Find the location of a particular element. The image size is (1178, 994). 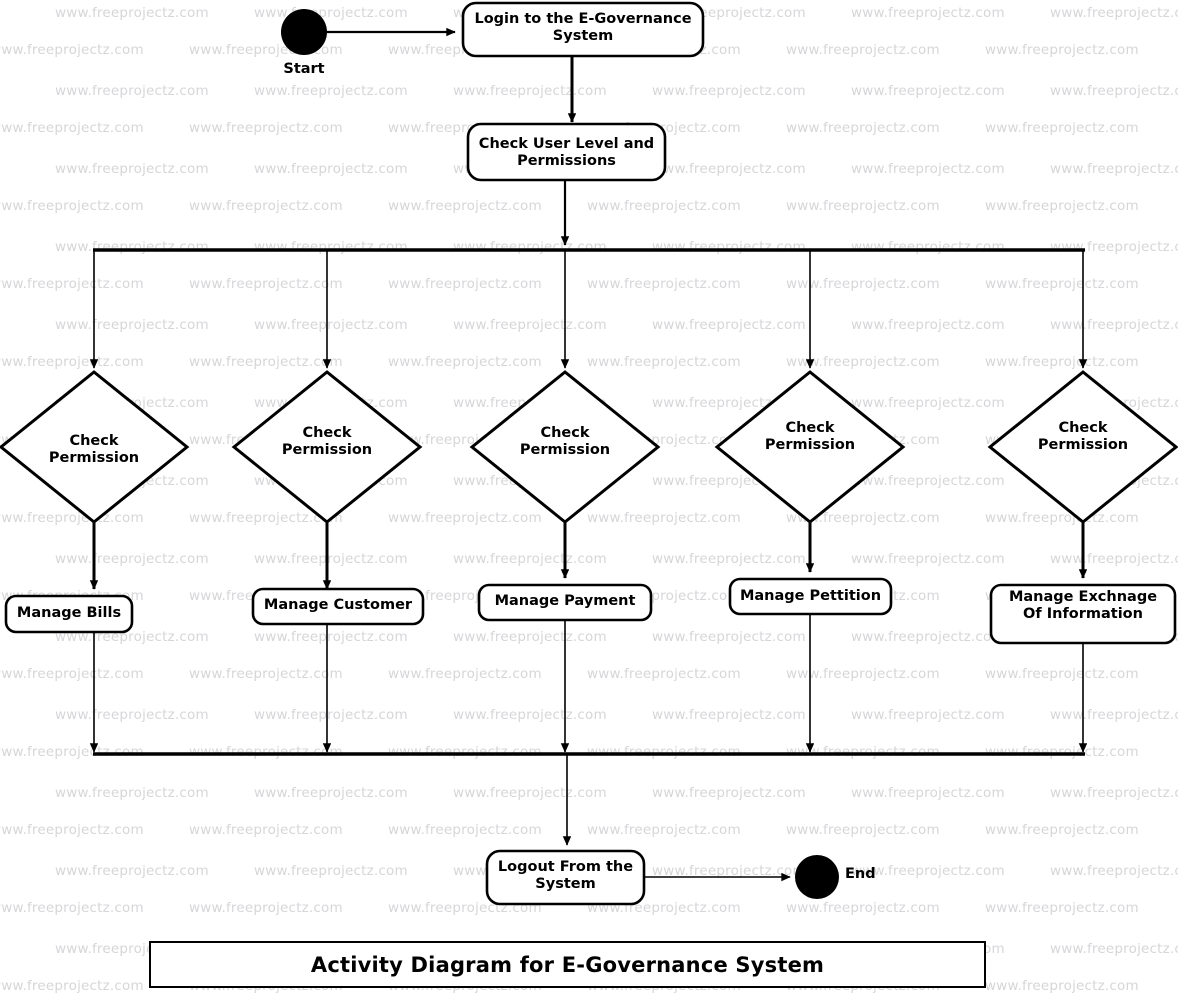

activity-node-check-user-level is located at coordinates (566, 152).